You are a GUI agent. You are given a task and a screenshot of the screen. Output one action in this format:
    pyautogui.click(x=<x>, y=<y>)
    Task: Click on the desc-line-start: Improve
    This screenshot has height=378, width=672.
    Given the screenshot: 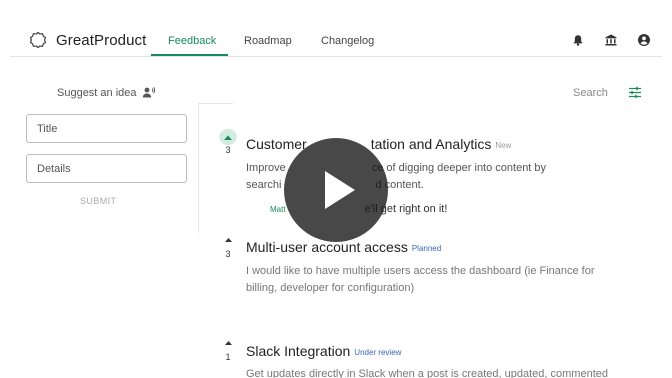 What is the action you would take?
    pyautogui.click(x=266, y=168)
    